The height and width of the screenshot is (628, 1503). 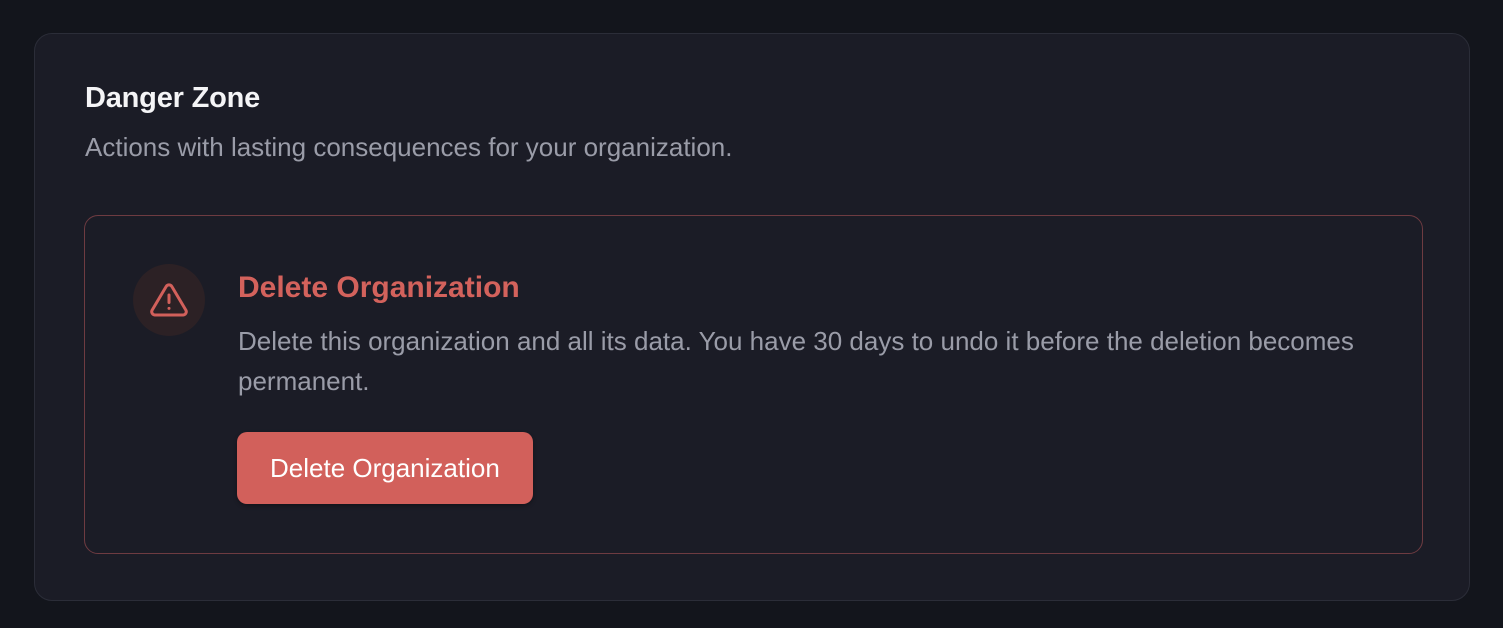 I want to click on warning-triangle-icon, so click(x=169, y=300).